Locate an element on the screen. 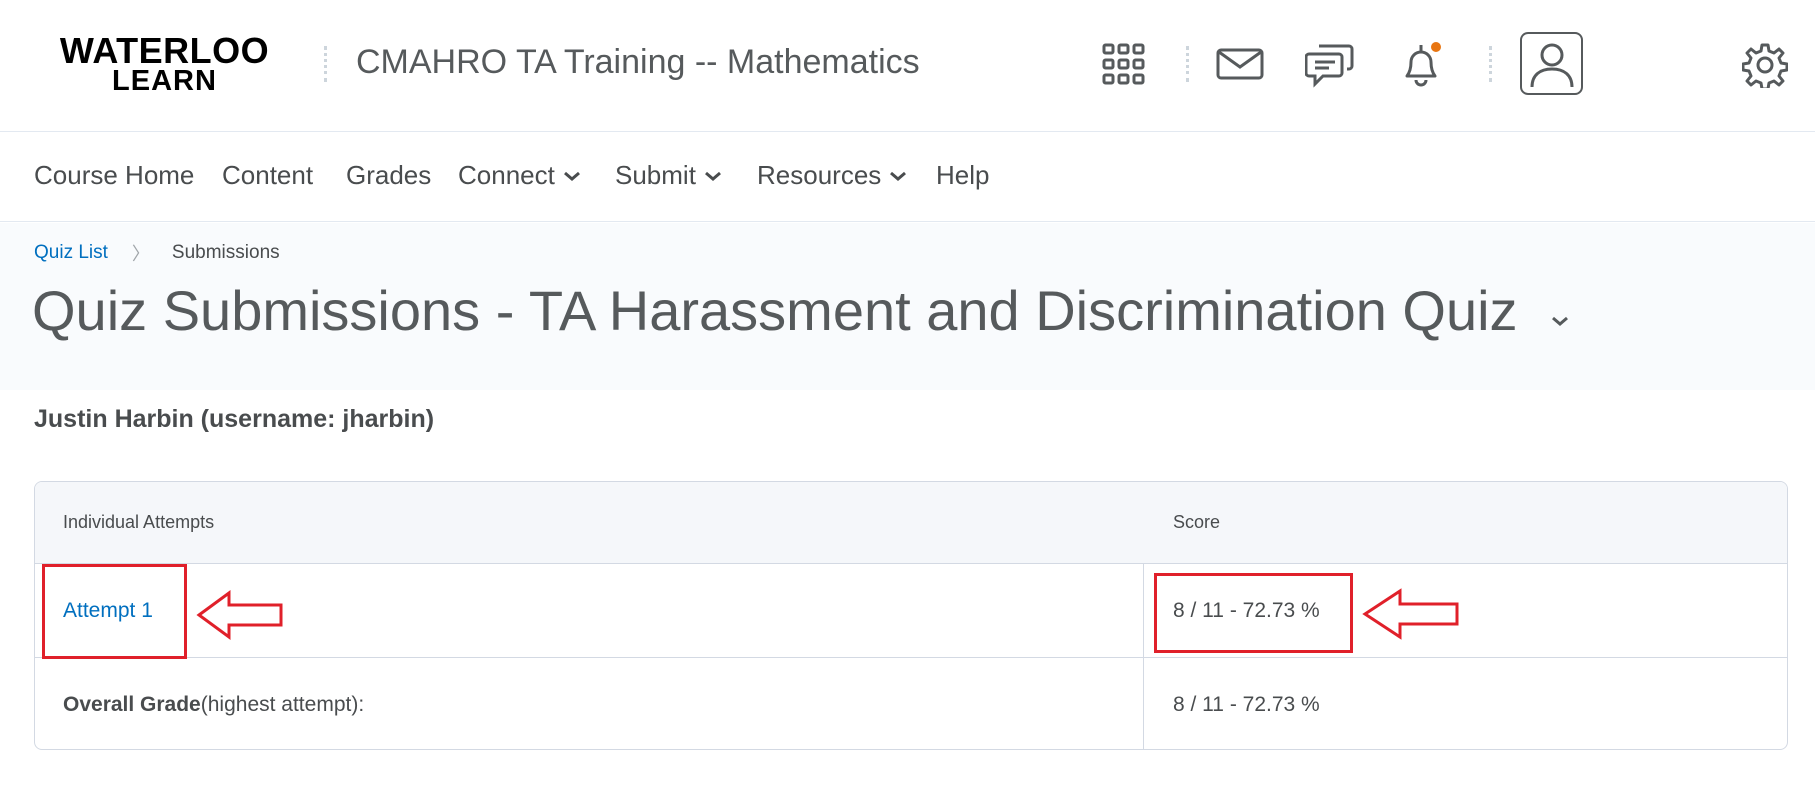 The height and width of the screenshot is (796, 1815). course-title: CMAHRO TA Training -- Mathematics is located at coordinates (638, 62).